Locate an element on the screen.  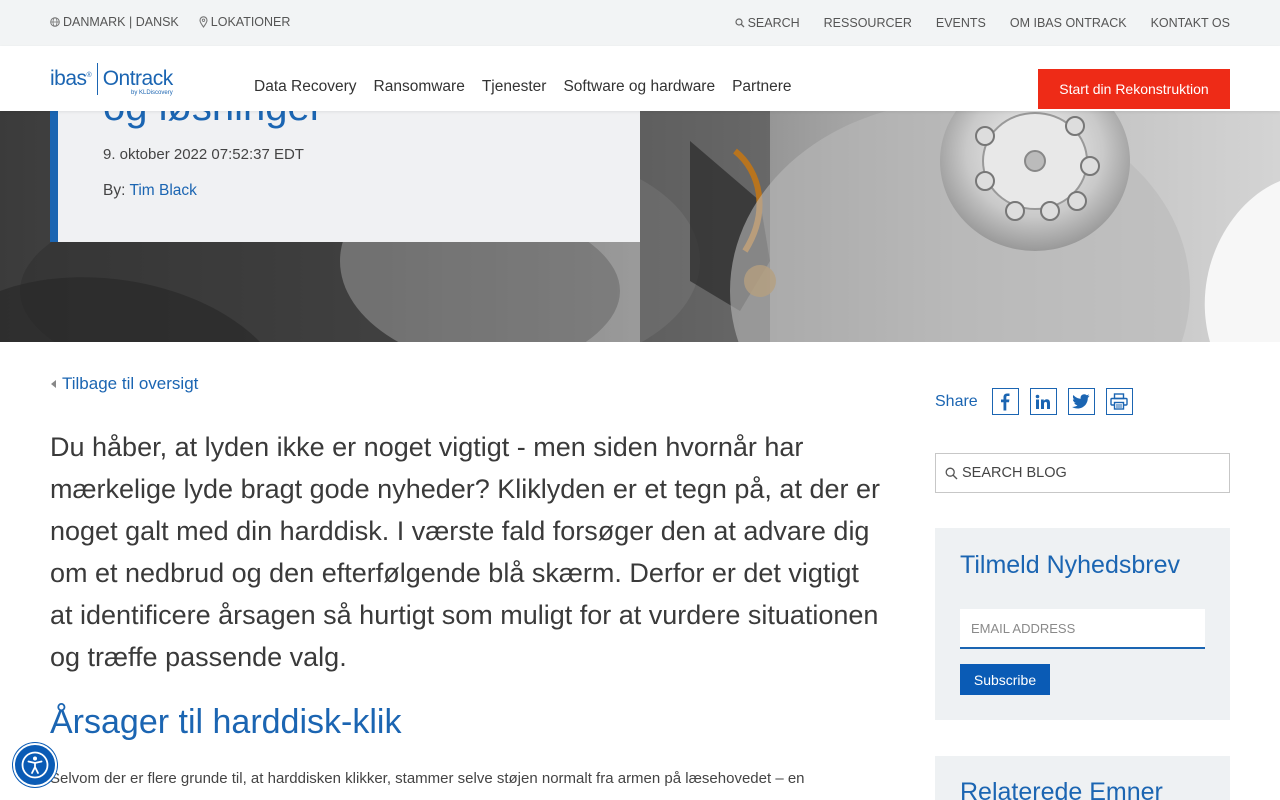
utility-link-kontakt: KONTAKT OS is located at coordinates (1190, 23).